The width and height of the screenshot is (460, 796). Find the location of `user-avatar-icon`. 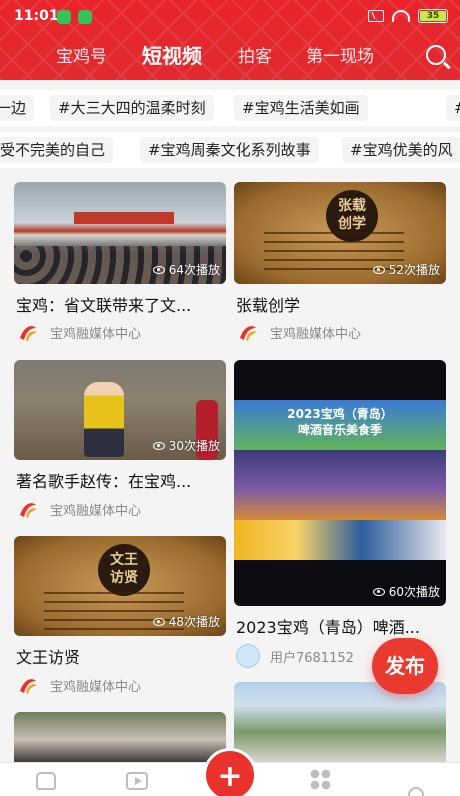

user-avatar-icon is located at coordinates (248, 656).